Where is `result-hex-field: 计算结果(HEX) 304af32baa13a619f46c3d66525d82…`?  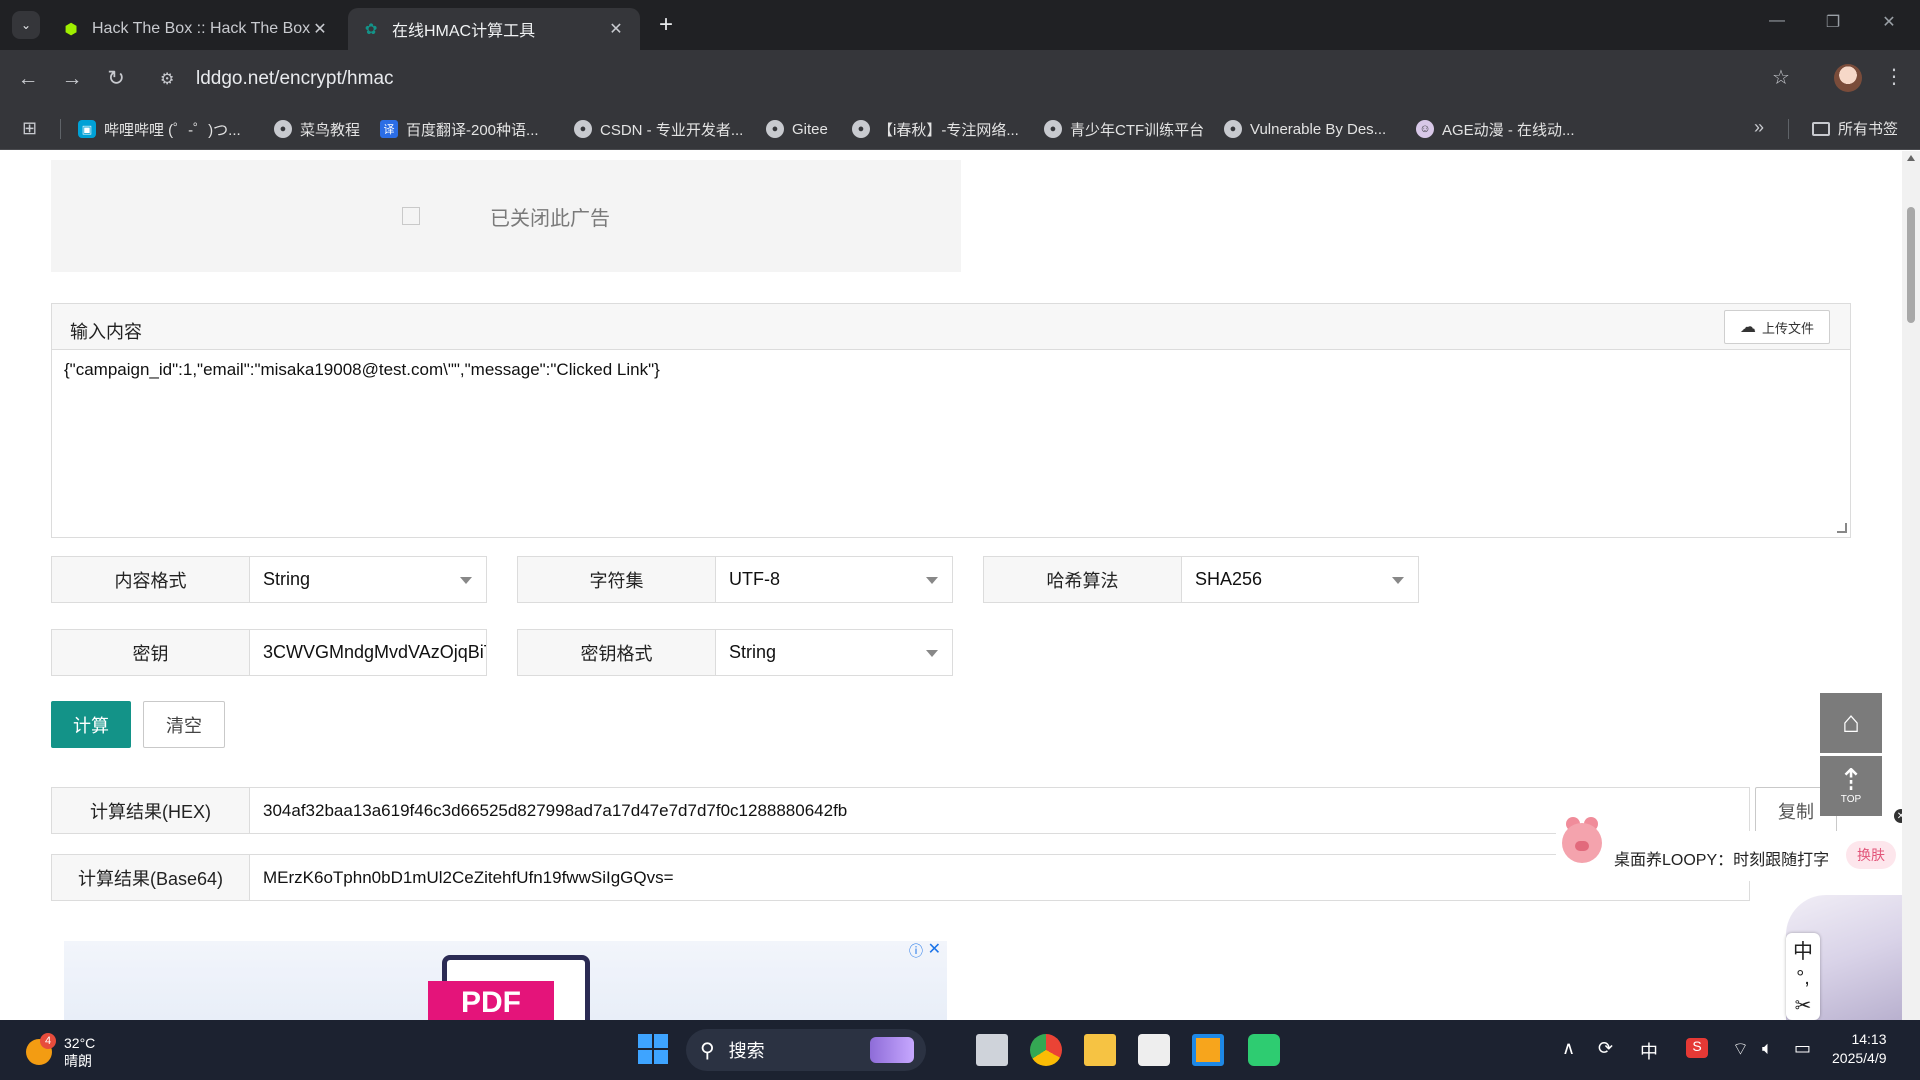 result-hex-field: 计算结果(HEX) 304af32baa13a619f46c3d66525d82… is located at coordinates (900, 810).